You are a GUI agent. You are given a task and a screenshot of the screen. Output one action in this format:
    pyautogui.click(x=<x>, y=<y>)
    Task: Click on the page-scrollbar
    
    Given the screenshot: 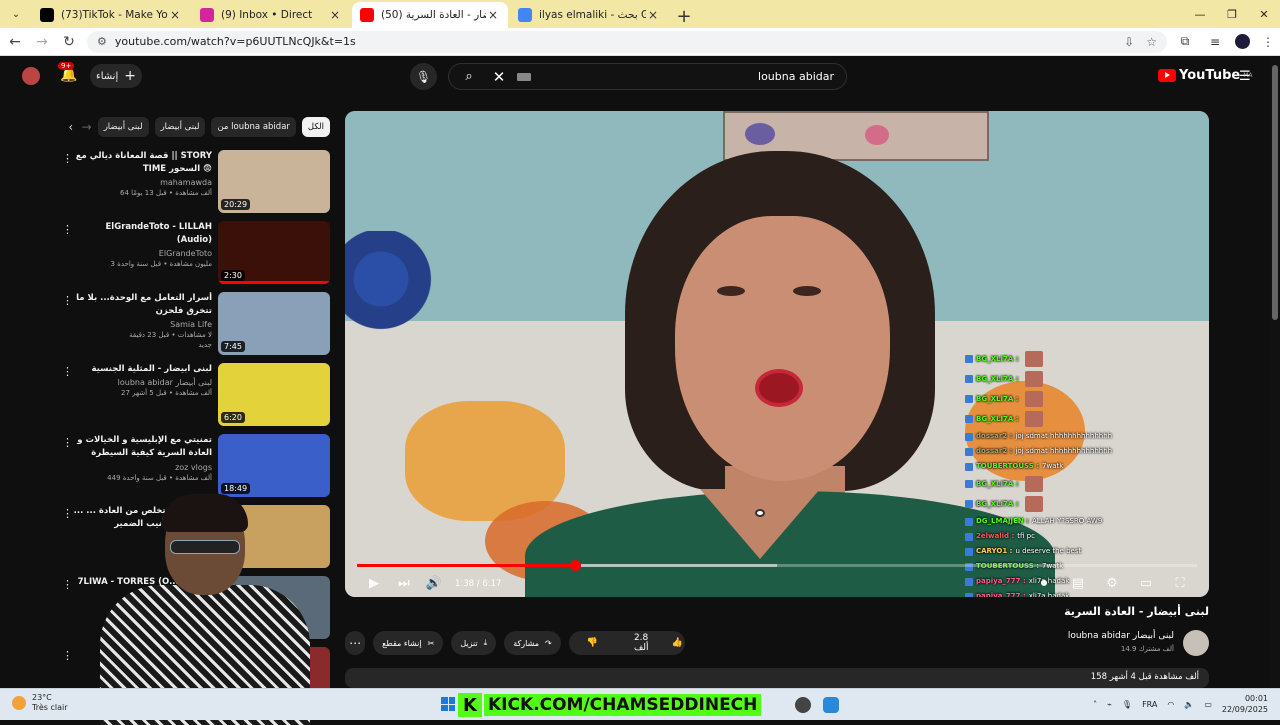 What is the action you would take?
    pyautogui.click(x=1275, y=372)
    